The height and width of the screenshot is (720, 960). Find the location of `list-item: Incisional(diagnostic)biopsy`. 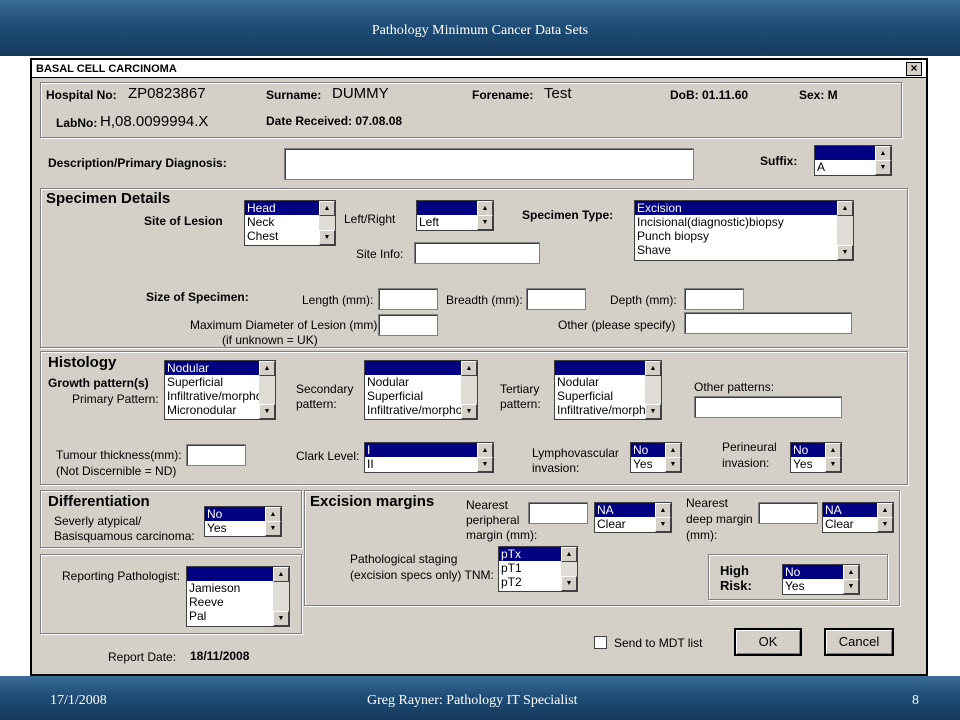

list-item: Incisional(diagnostic)biopsy is located at coordinates (744, 222).